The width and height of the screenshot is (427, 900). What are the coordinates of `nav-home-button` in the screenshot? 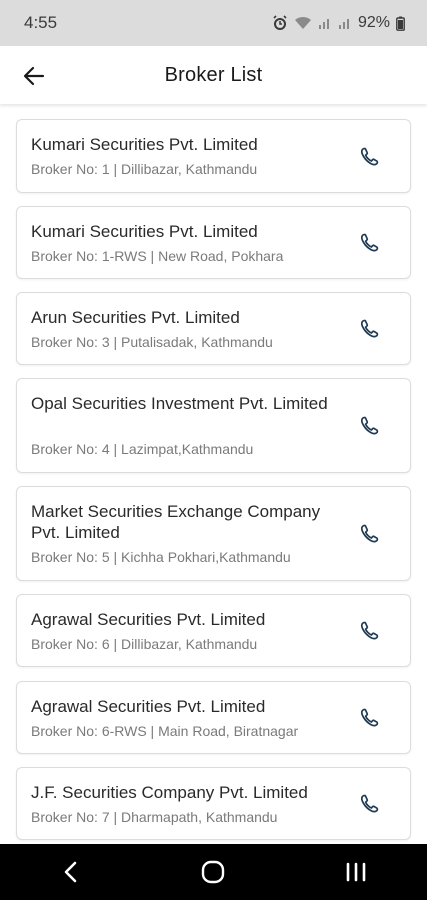 It's located at (213, 872).